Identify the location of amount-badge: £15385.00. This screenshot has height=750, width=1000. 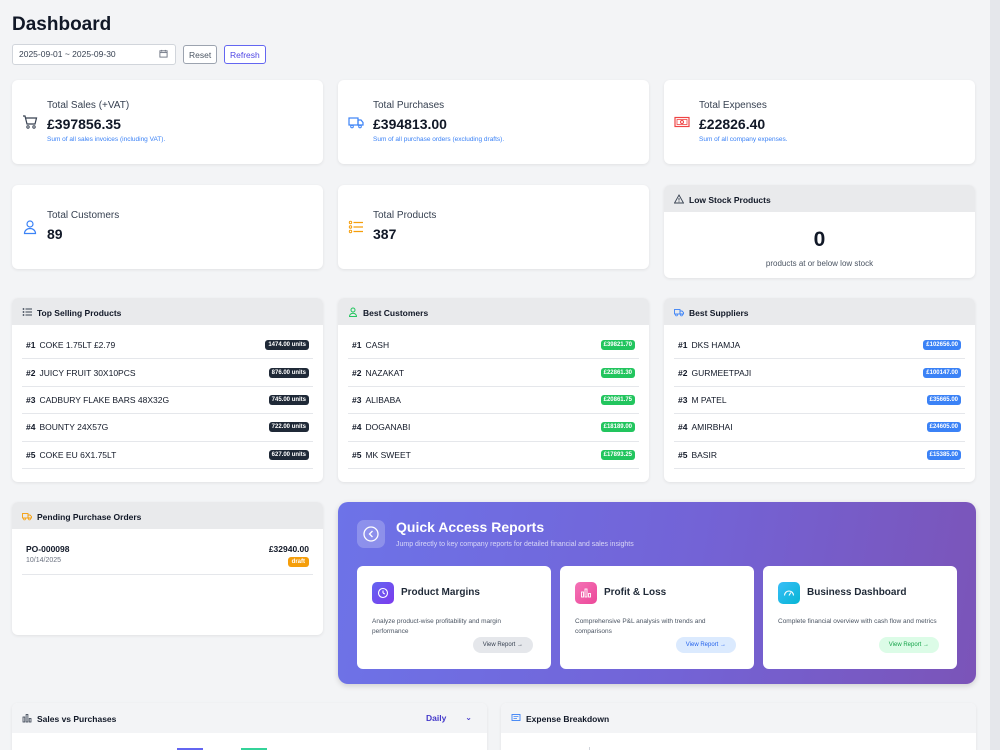
(943, 454).